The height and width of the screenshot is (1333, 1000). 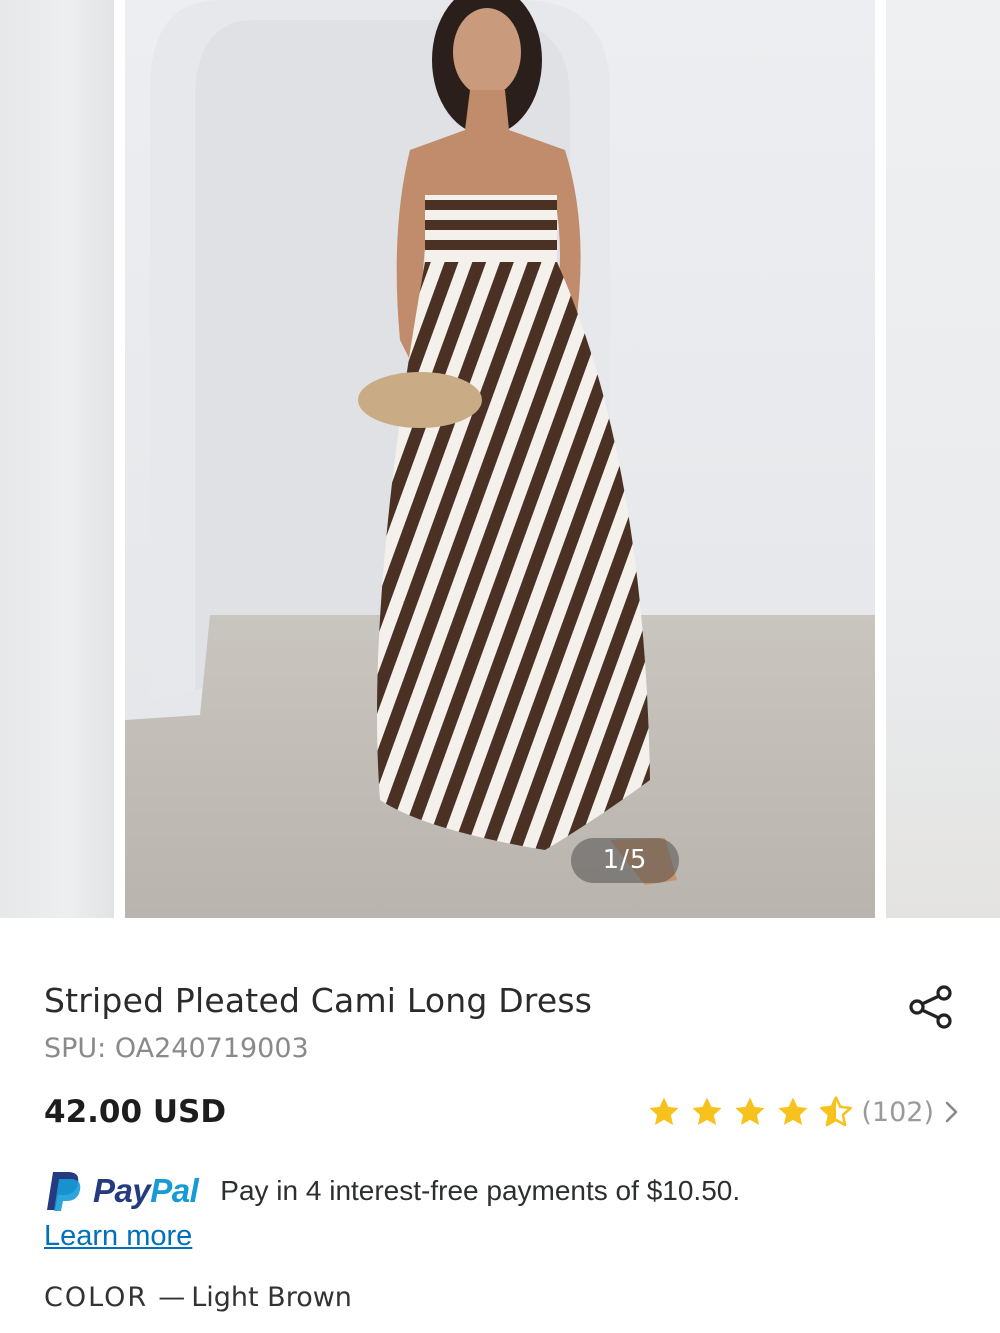 I want to click on star-rating, so click(x=750, y=1112).